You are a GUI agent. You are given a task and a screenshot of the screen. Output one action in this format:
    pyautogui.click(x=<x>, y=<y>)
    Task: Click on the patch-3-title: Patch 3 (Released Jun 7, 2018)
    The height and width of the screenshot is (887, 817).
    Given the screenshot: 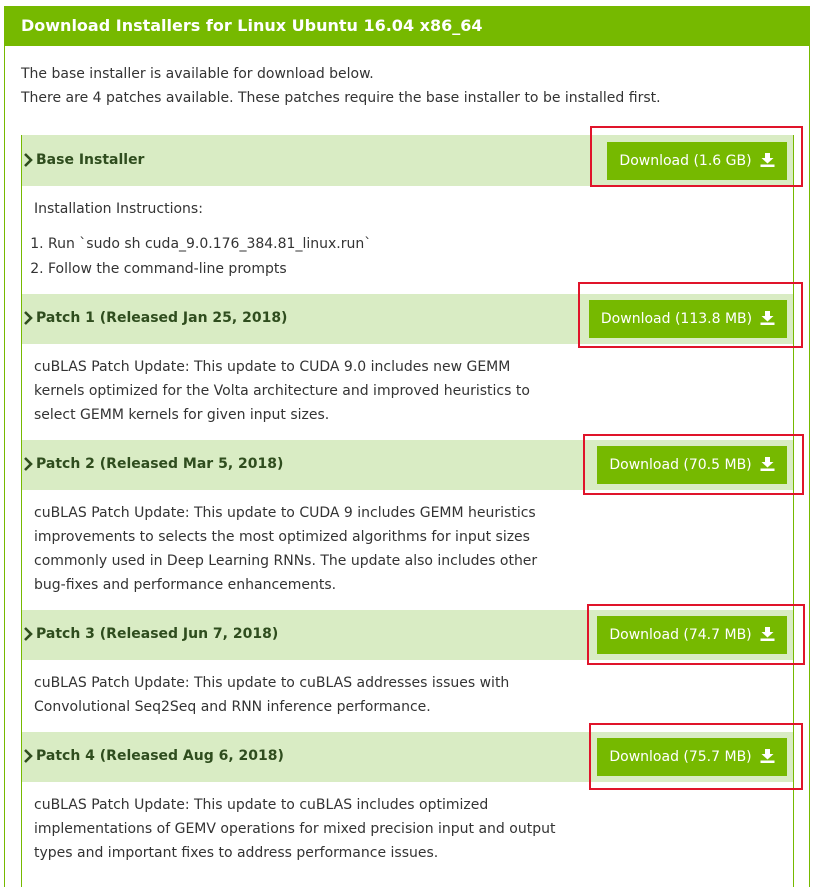 What is the action you would take?
    pyautogui.click(x=157, y=634)
    